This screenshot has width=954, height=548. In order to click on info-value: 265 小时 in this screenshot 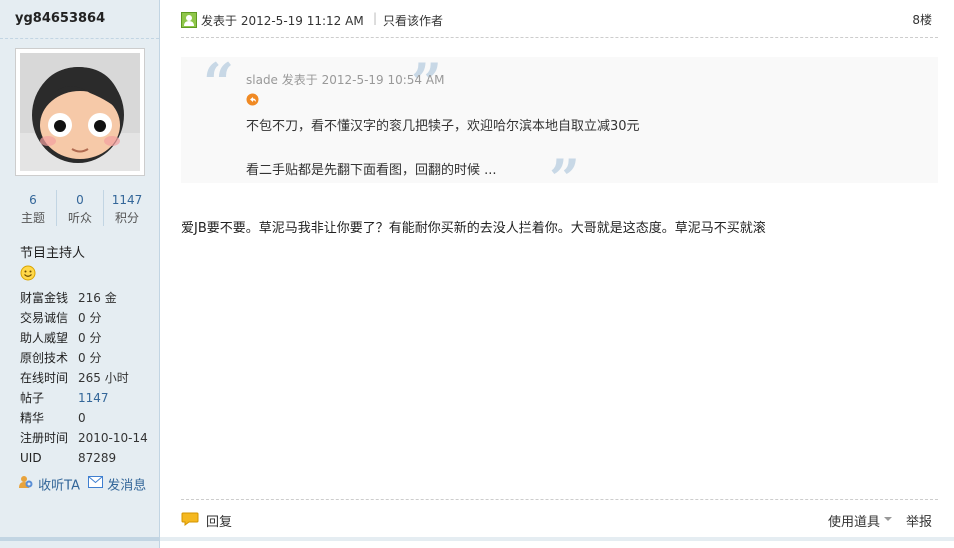, I will do `click(103, 378)`.